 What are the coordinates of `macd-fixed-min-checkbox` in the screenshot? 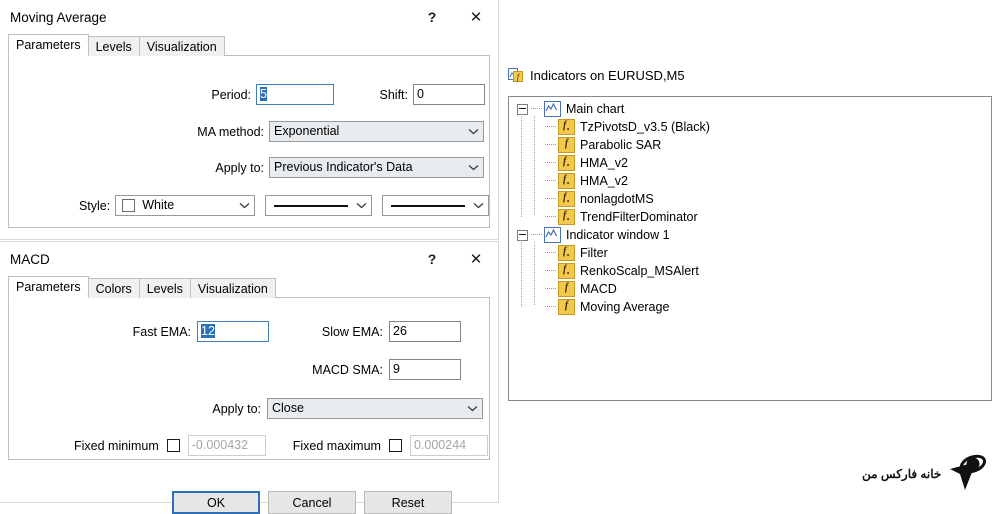 It's located at (173, 445).